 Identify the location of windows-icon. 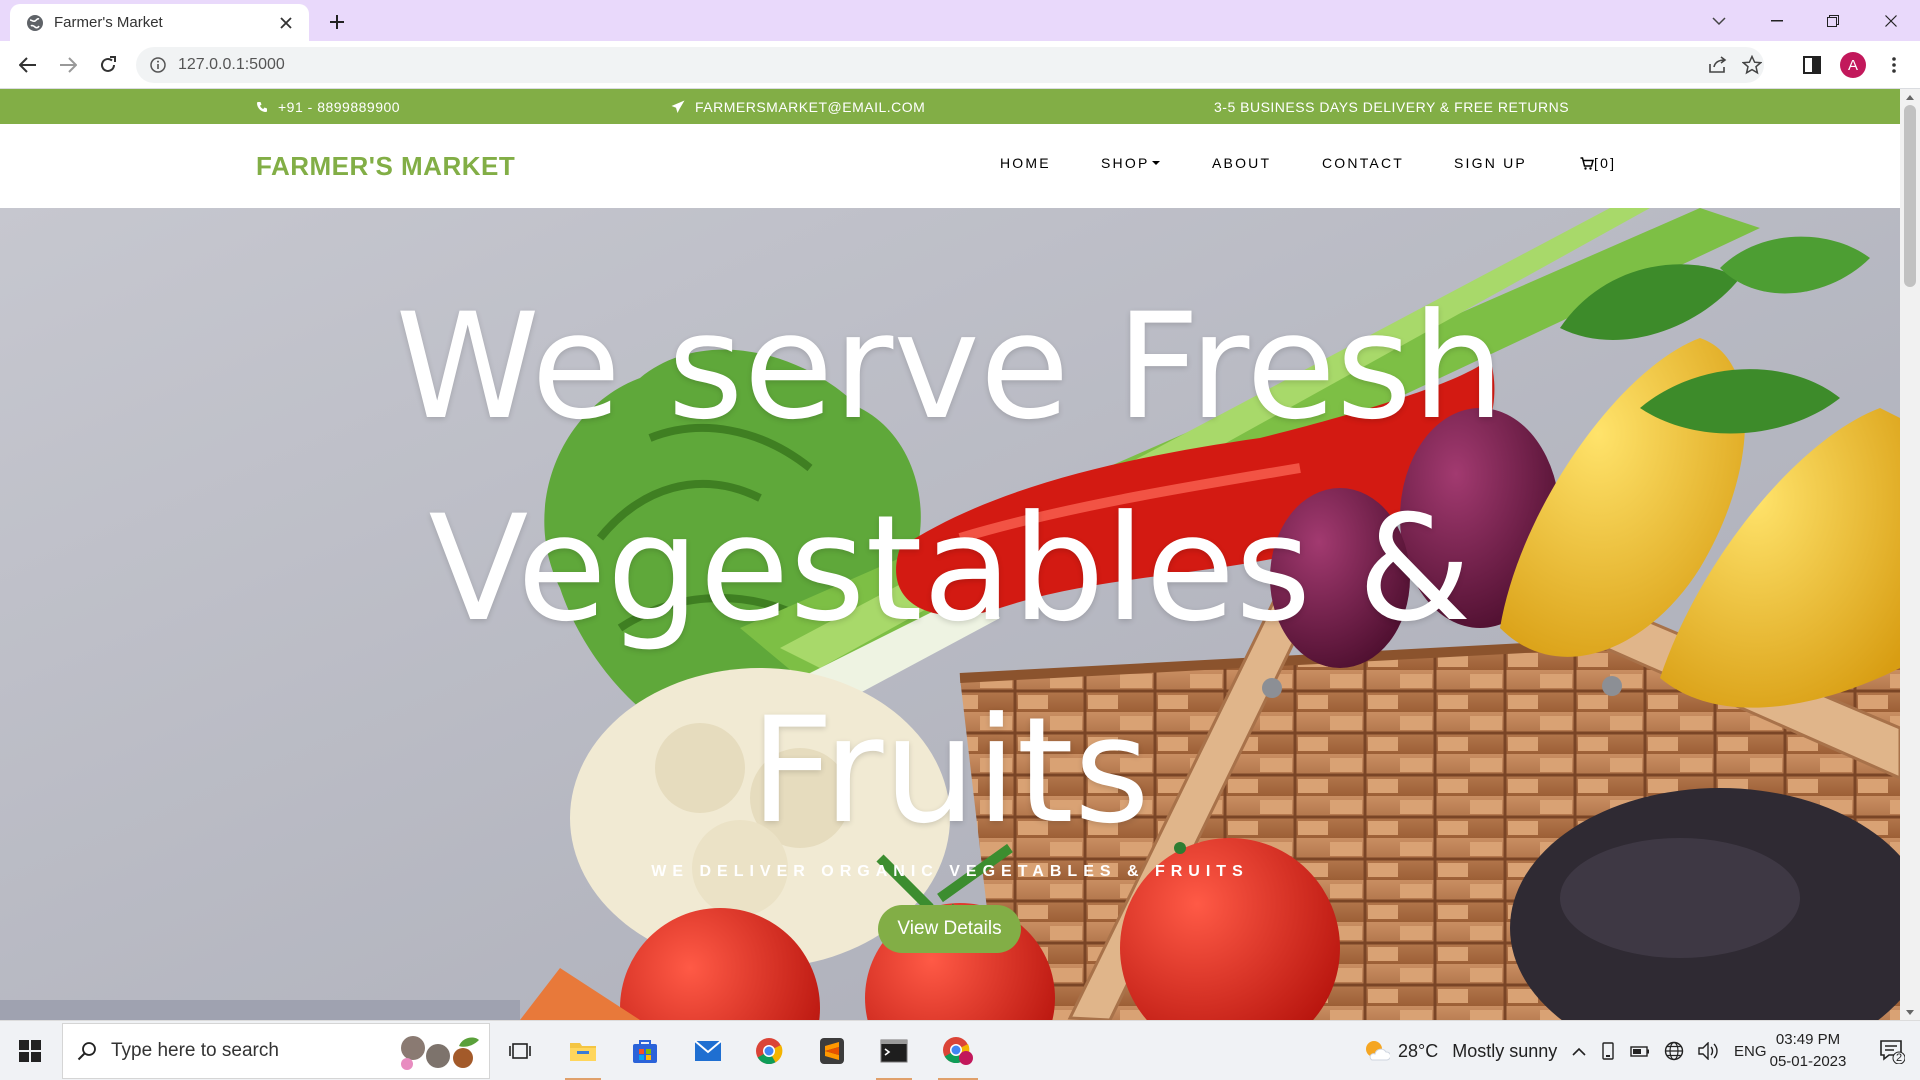
(30, 1050).